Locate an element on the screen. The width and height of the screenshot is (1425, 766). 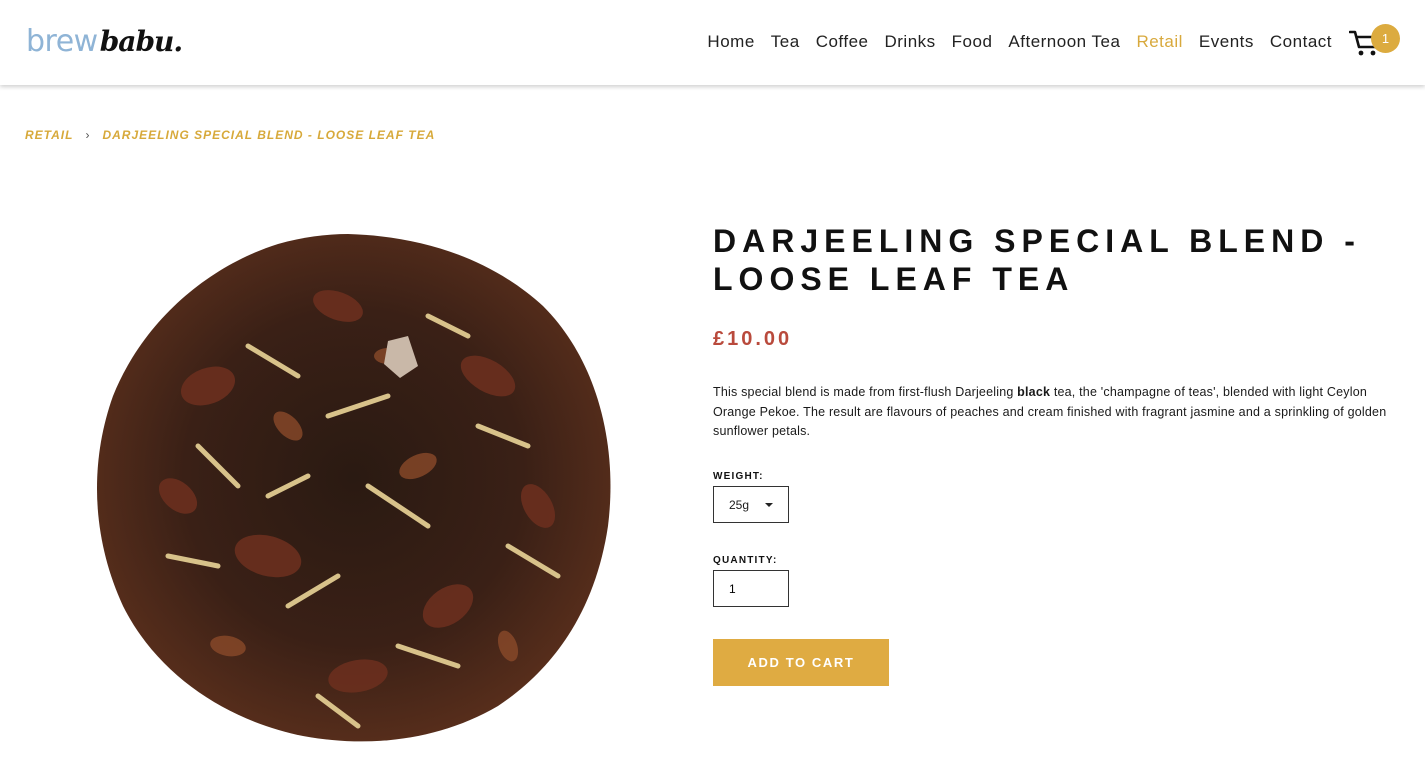
brew-babu-logo: brew babu. is located at coordinates (104, 42).